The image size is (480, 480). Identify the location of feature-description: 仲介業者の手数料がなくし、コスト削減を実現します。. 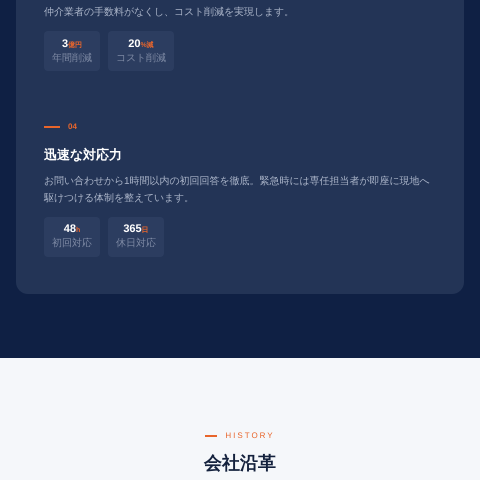
(169, 13).